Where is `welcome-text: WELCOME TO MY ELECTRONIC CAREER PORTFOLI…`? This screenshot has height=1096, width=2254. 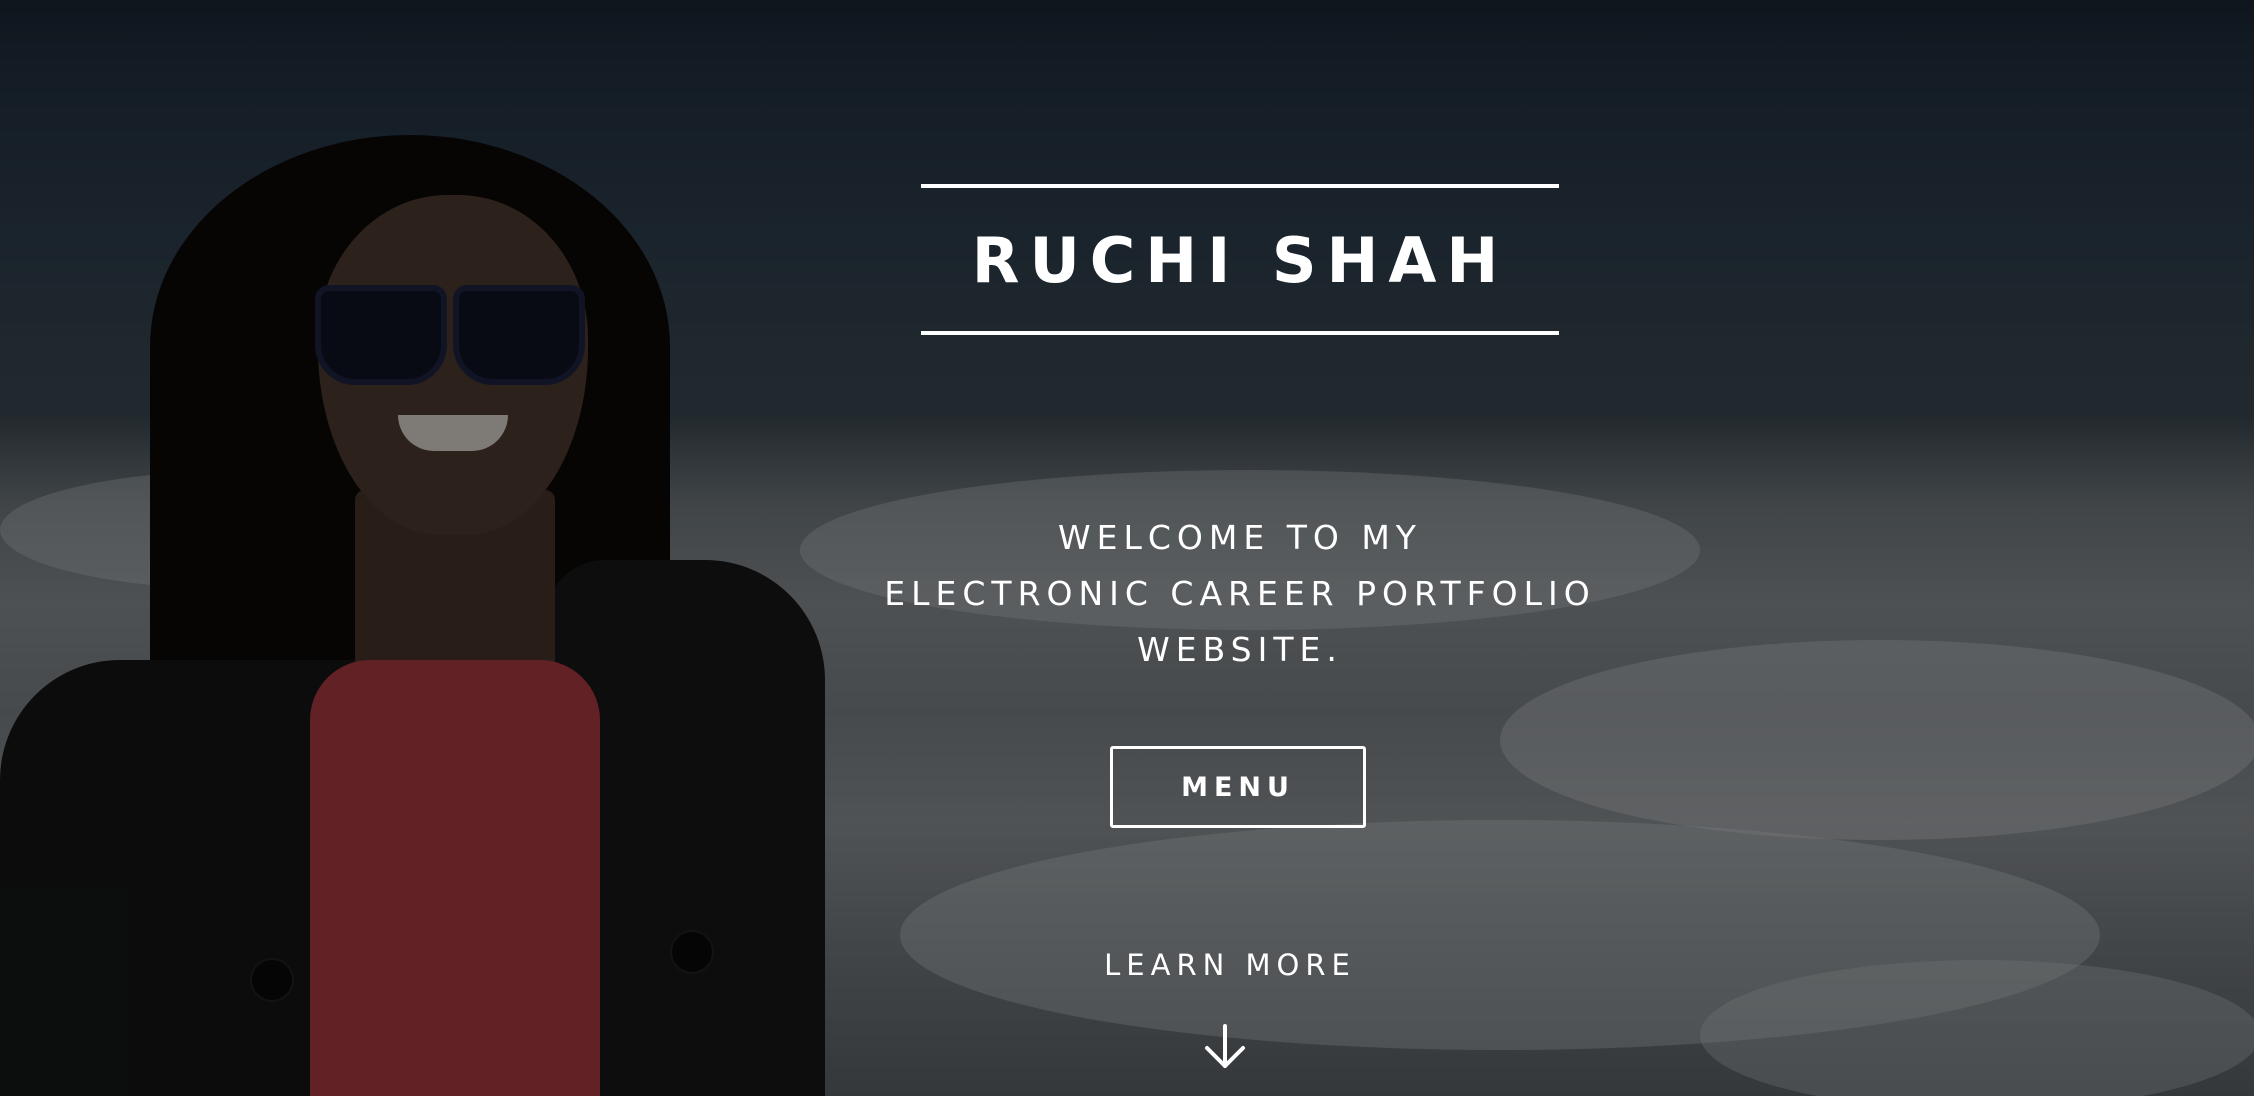 welcome-text: WELCOME TO MY ELECTRONIC CAREER PORTFOLI… is located at coordinates (1240, 594).